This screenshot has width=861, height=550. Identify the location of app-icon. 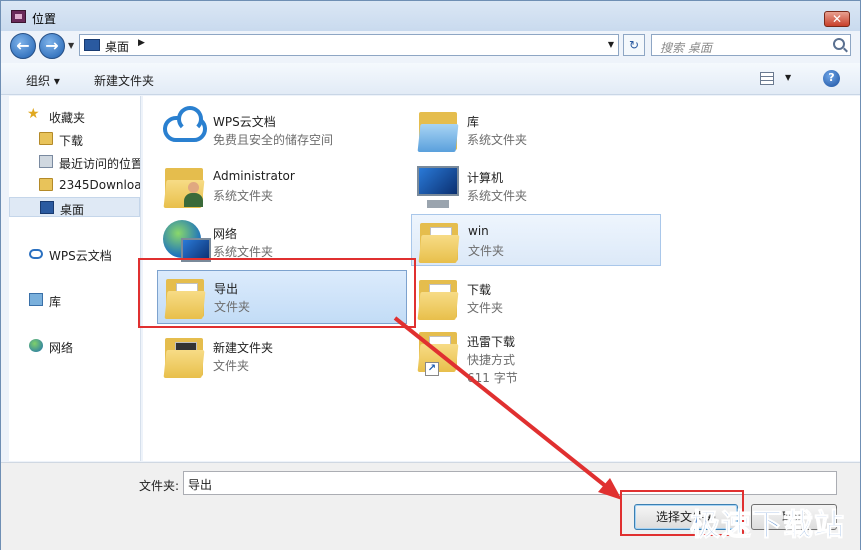
(18, 16).